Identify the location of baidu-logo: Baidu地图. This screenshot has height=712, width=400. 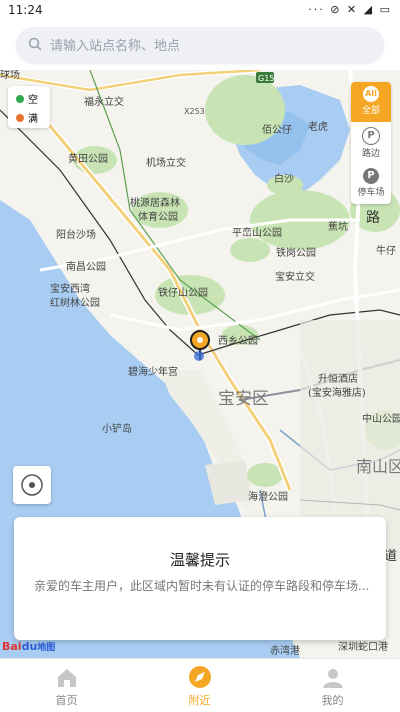
(29, 646).